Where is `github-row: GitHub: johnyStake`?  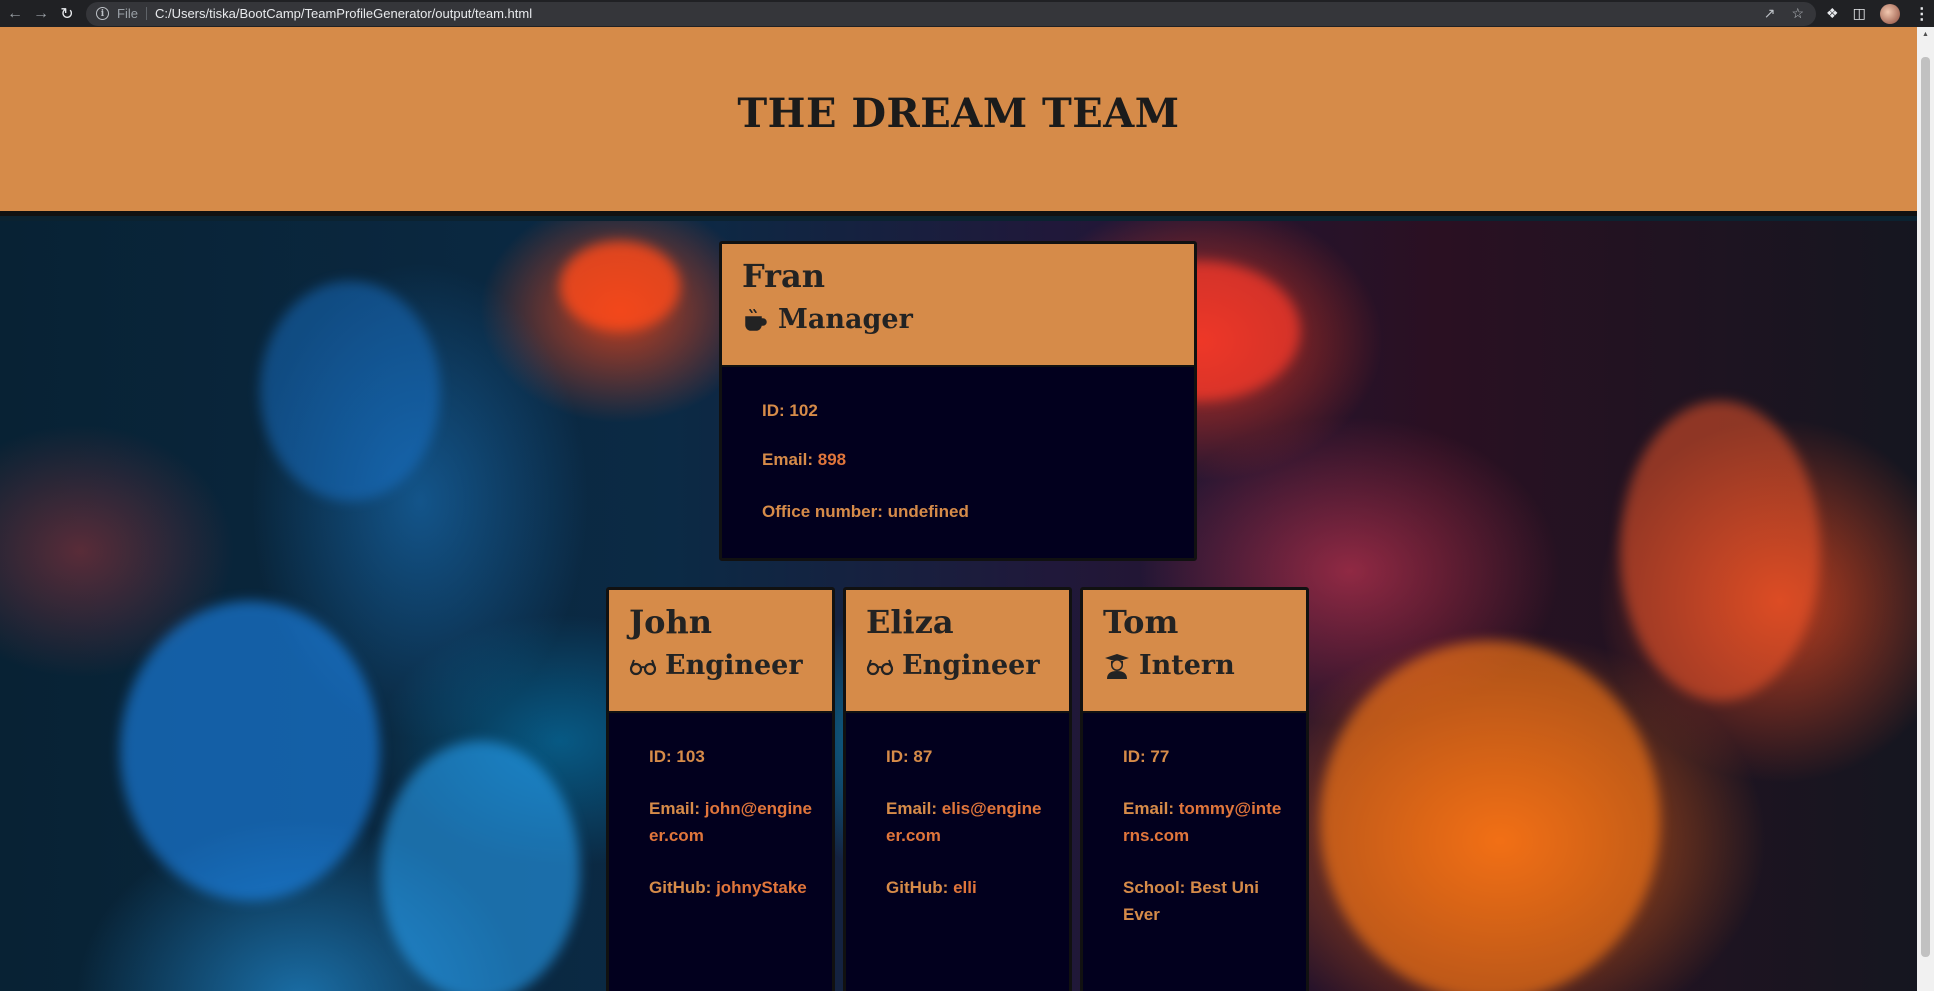 github-row: GitHub: johnyStake is located at coordinates (730, 887).